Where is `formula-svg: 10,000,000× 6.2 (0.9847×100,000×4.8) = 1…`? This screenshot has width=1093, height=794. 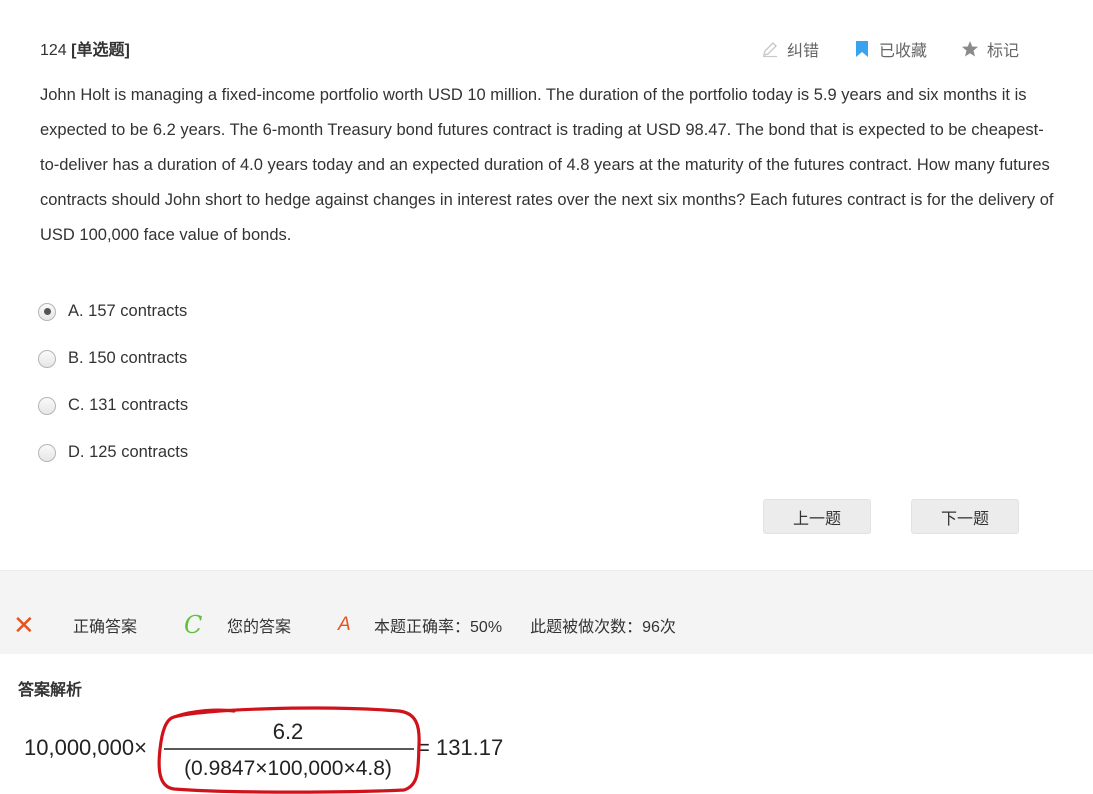 formula-svg: 10,000,000× 6.2 (0.9847×100,000×4.8) = 1… is located at coordinates (263, 750).